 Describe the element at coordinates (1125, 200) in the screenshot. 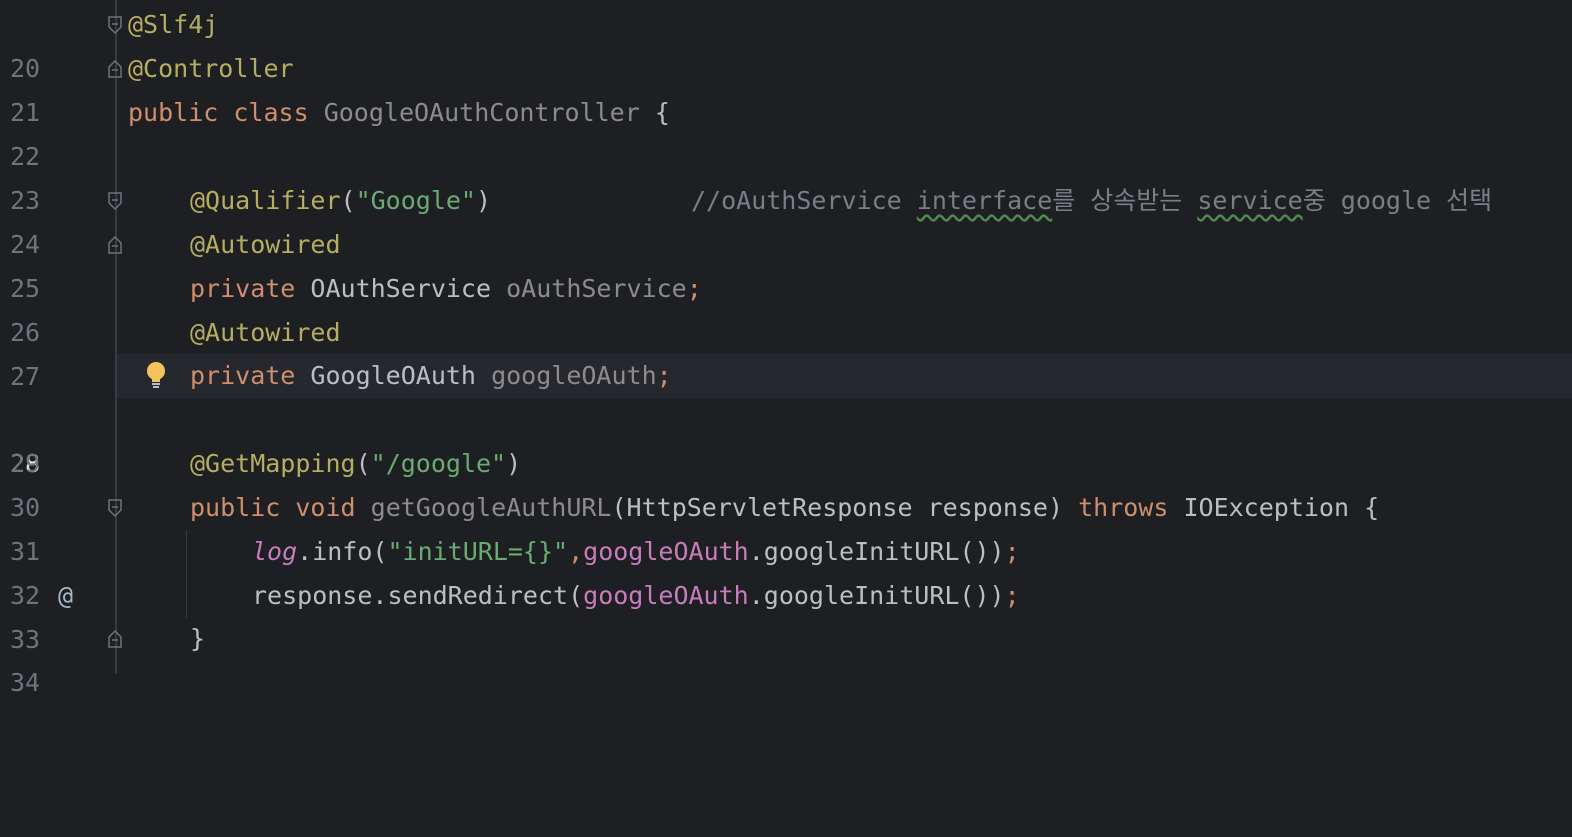

I see `comment-text: 를 상속받는` at that location.